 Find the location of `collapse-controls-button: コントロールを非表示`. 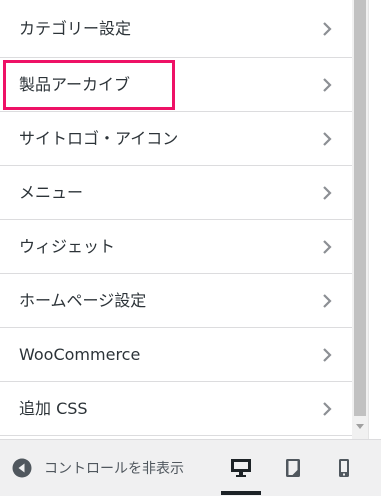

collapse-controls-button: コントロールを非表示 is located at coordinates (98, 468).